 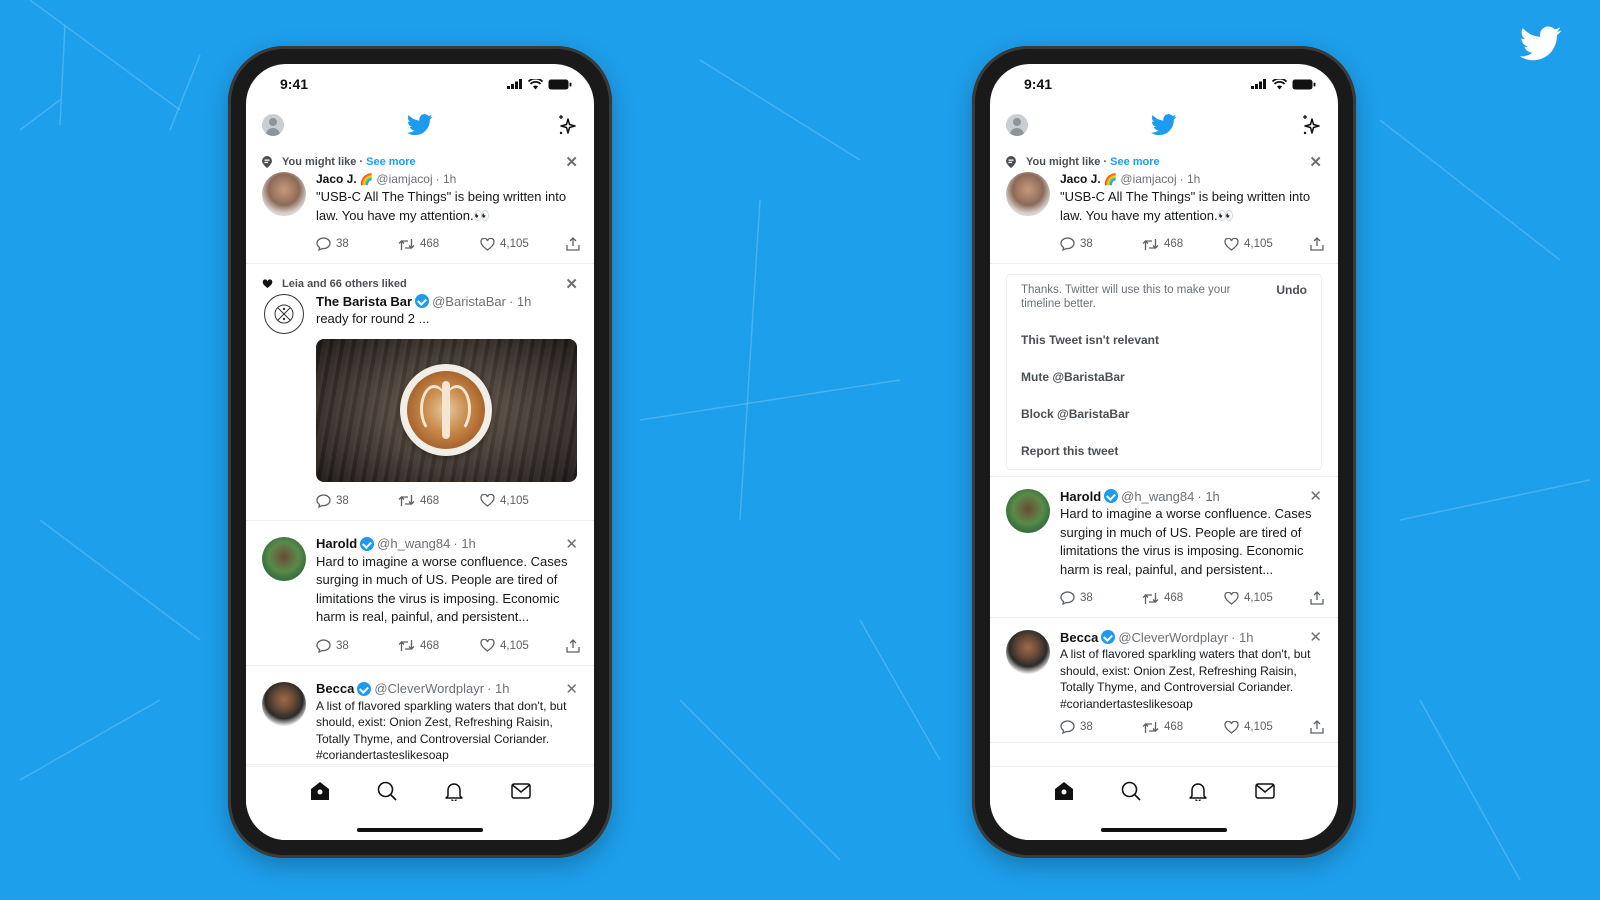 What do you see at coordinates (1291, 297) in the screenshot?
I see `undo-button: Undo` at bounding box center [1291, 297].